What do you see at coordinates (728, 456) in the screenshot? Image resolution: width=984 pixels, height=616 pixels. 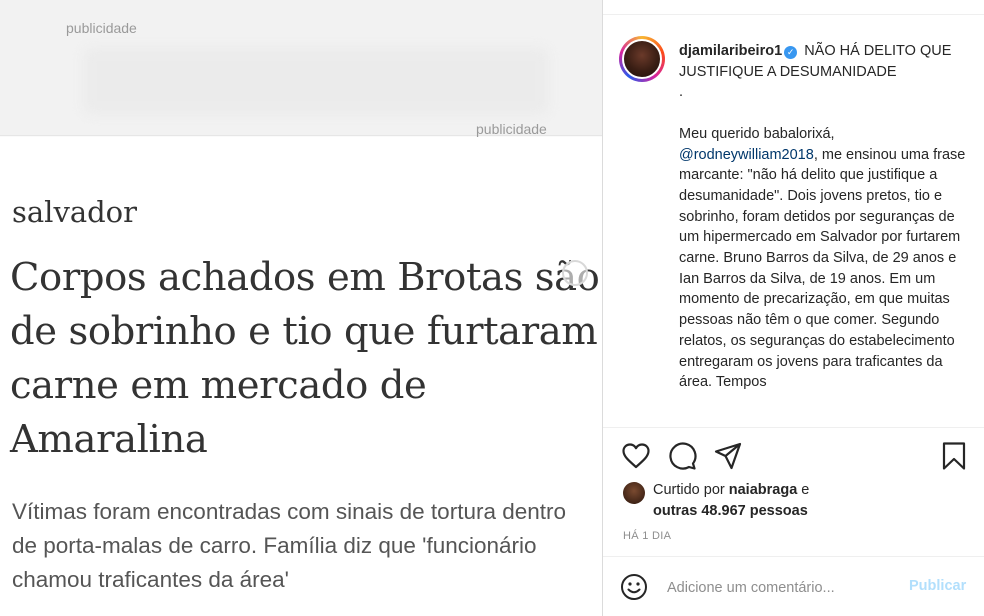 I see `paper-plane-icon` at bounding box center [728, 456].